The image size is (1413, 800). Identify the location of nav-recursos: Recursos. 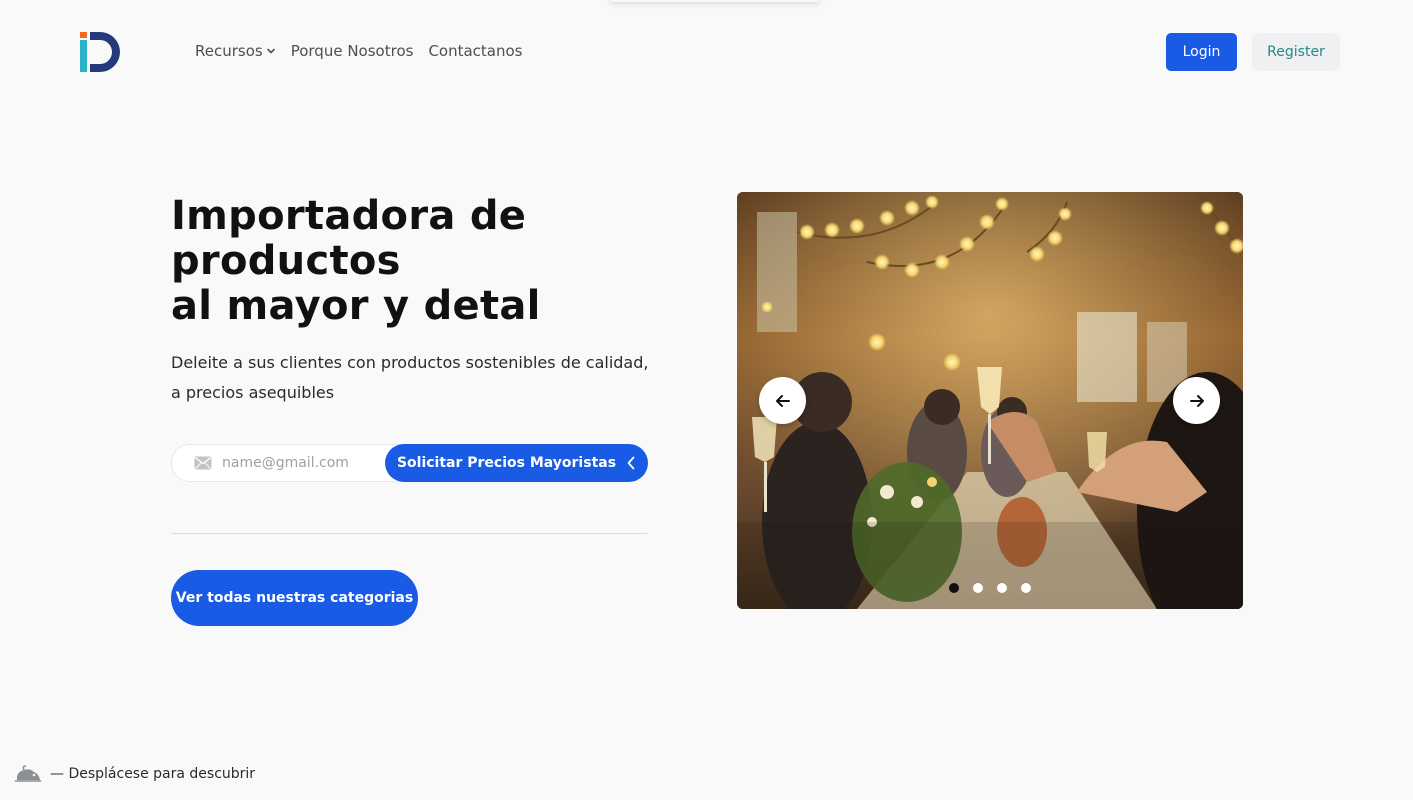
(235, 51).